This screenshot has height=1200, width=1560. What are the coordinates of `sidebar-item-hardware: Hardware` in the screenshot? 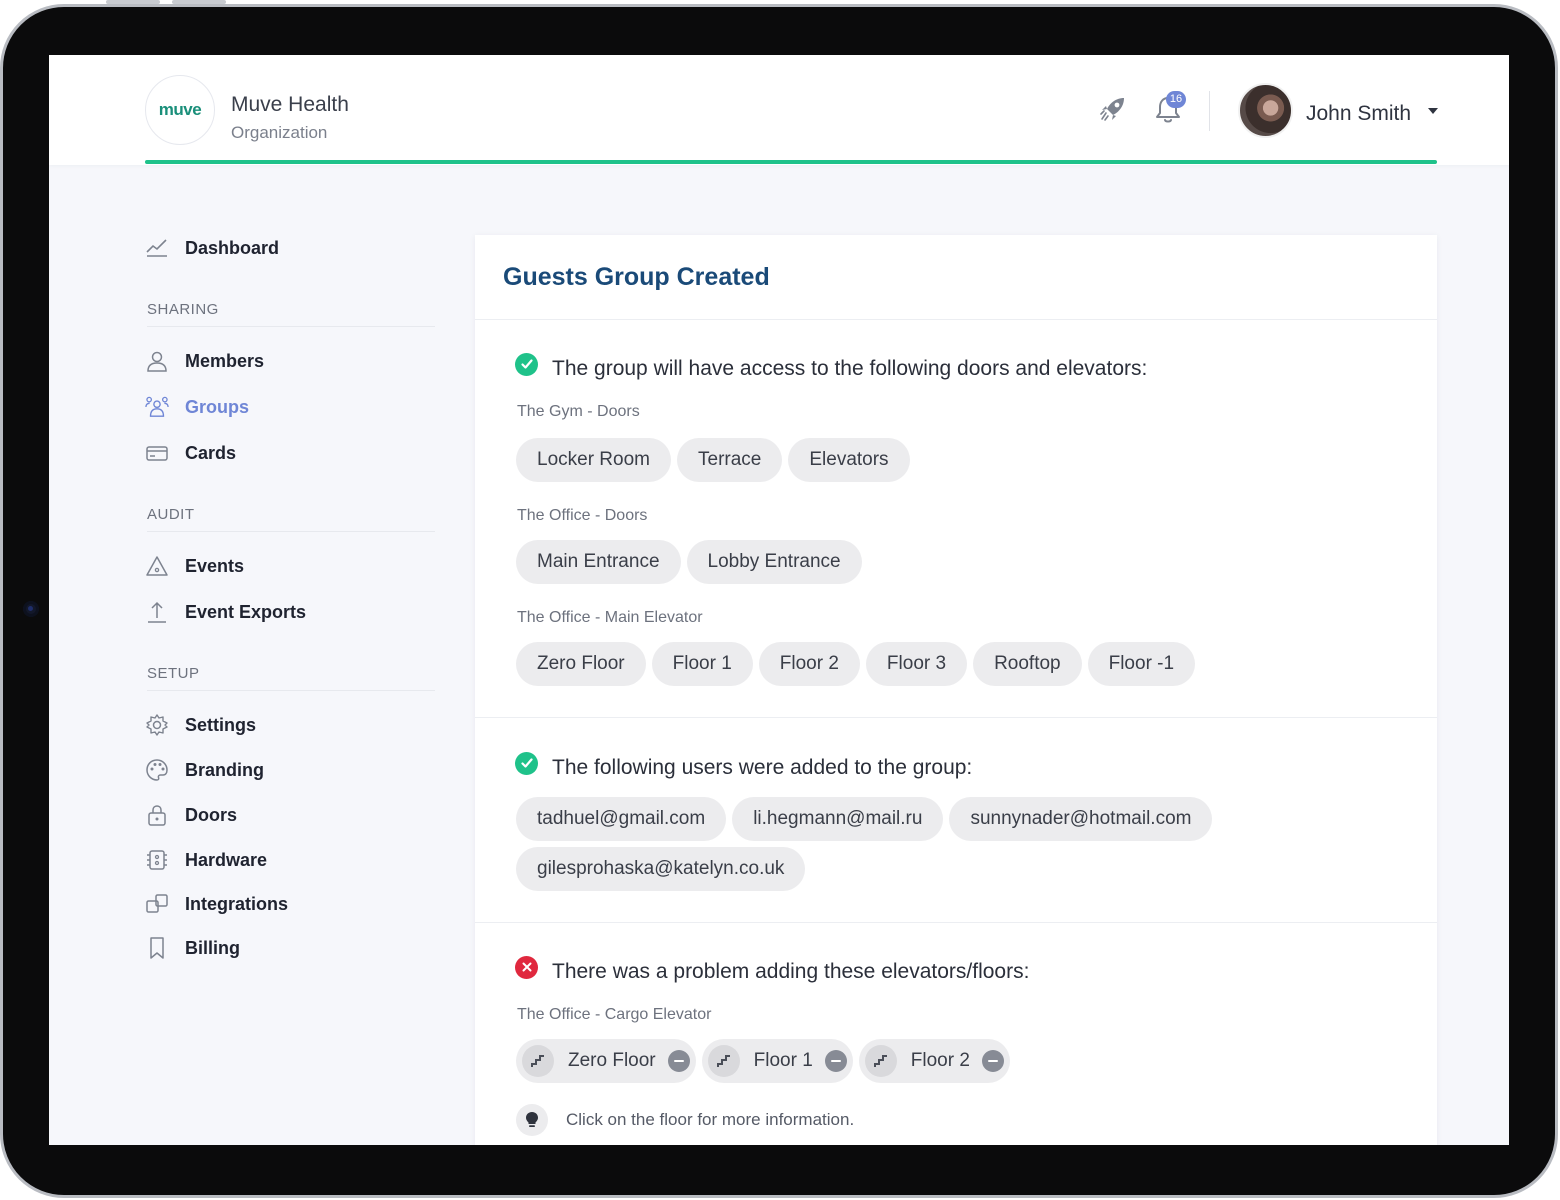 It's located at (206, 860).